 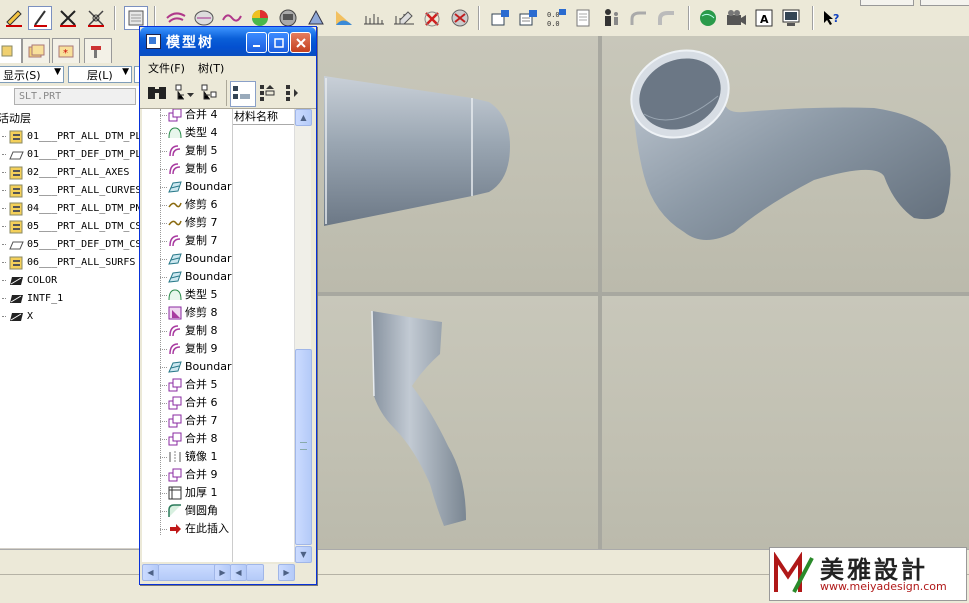 What do you see at coordinates (70, 263) in the screenshot?
I see `layer-item: 06___PRT_ALL_SURFS` at bounding box center [70, 263].